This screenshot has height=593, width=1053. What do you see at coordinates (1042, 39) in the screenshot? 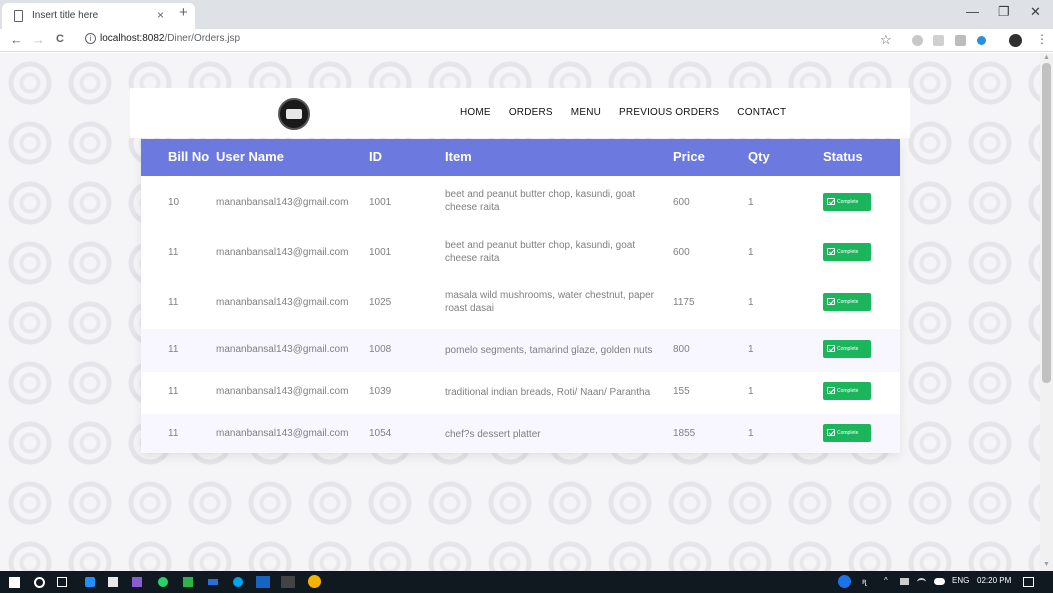
I see `browser-menu-icon: ⋮` at bounding box center [1042, 39].